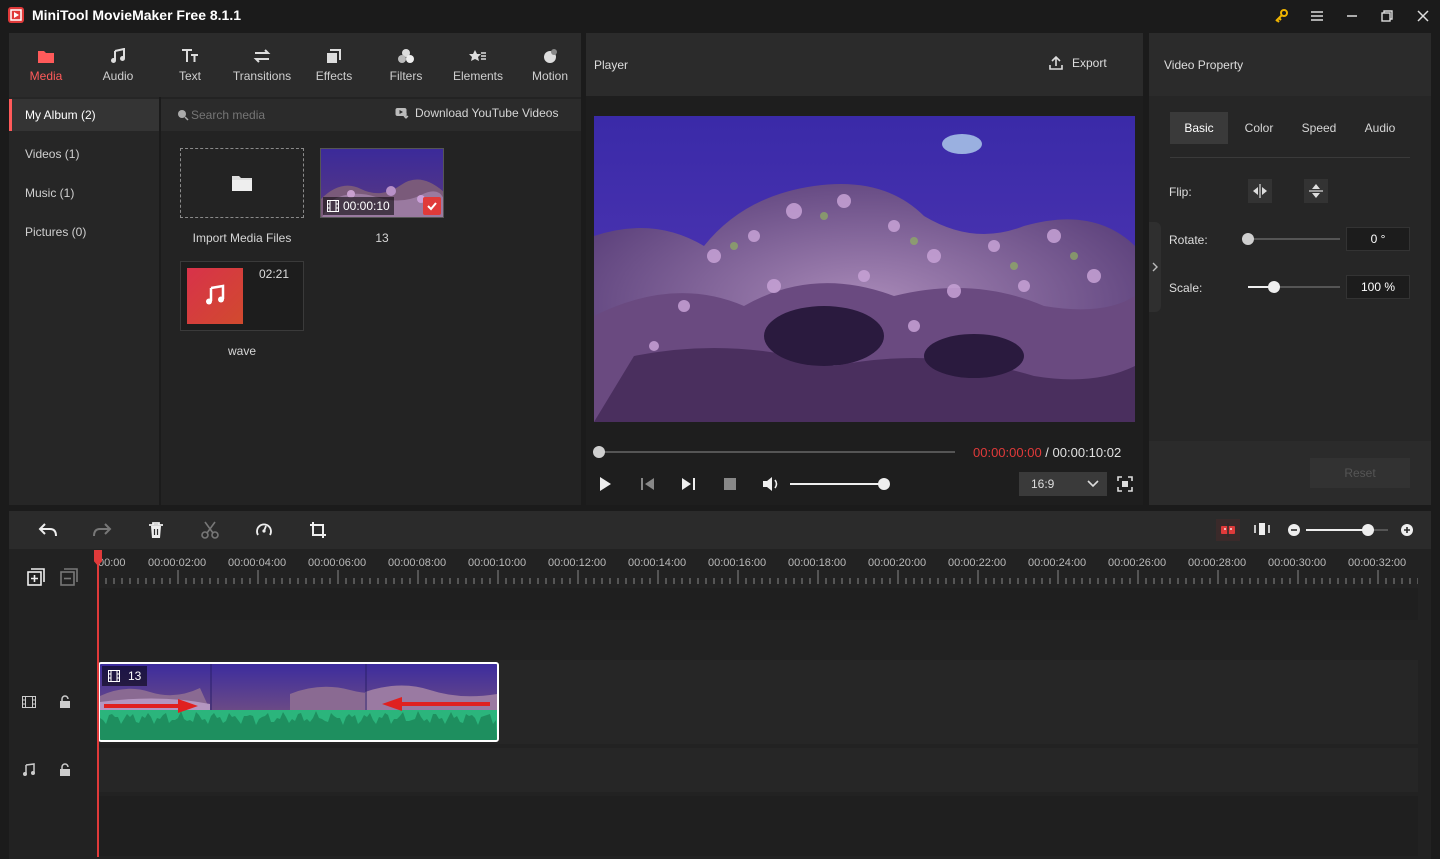 The width and height of the screenshot is (1440, 859). Describe the element at coordinates (358, 206) in the screenshot. I see `video-duration-badge: 00:00:10` at that location.